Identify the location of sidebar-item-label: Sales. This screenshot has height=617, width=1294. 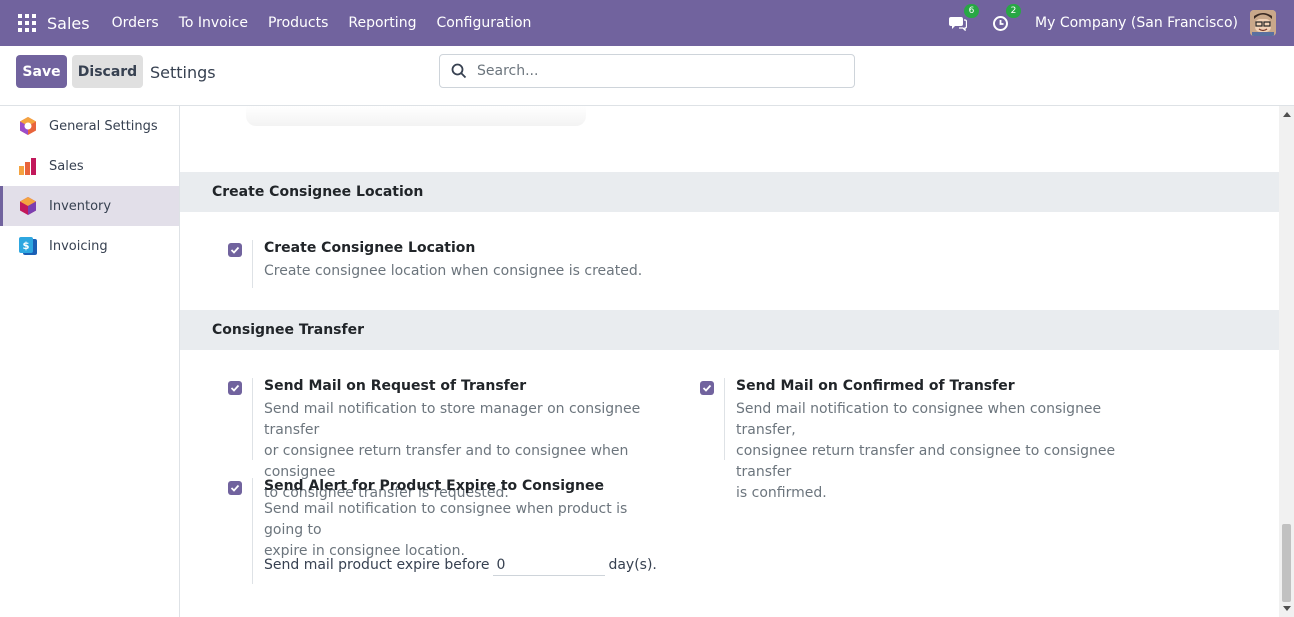
(66, 166).